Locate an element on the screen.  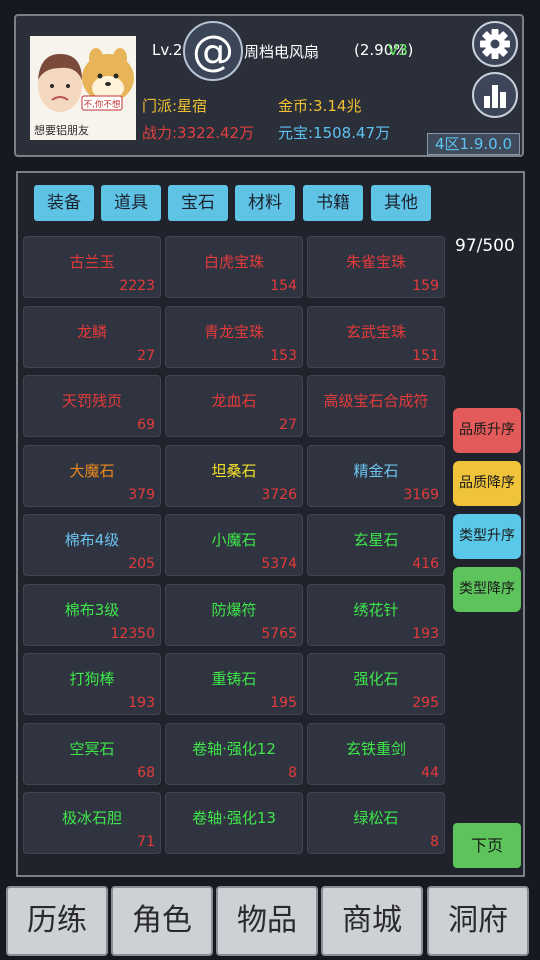
item-slot: 玄星石 416 is located at coordinates (376, 545).